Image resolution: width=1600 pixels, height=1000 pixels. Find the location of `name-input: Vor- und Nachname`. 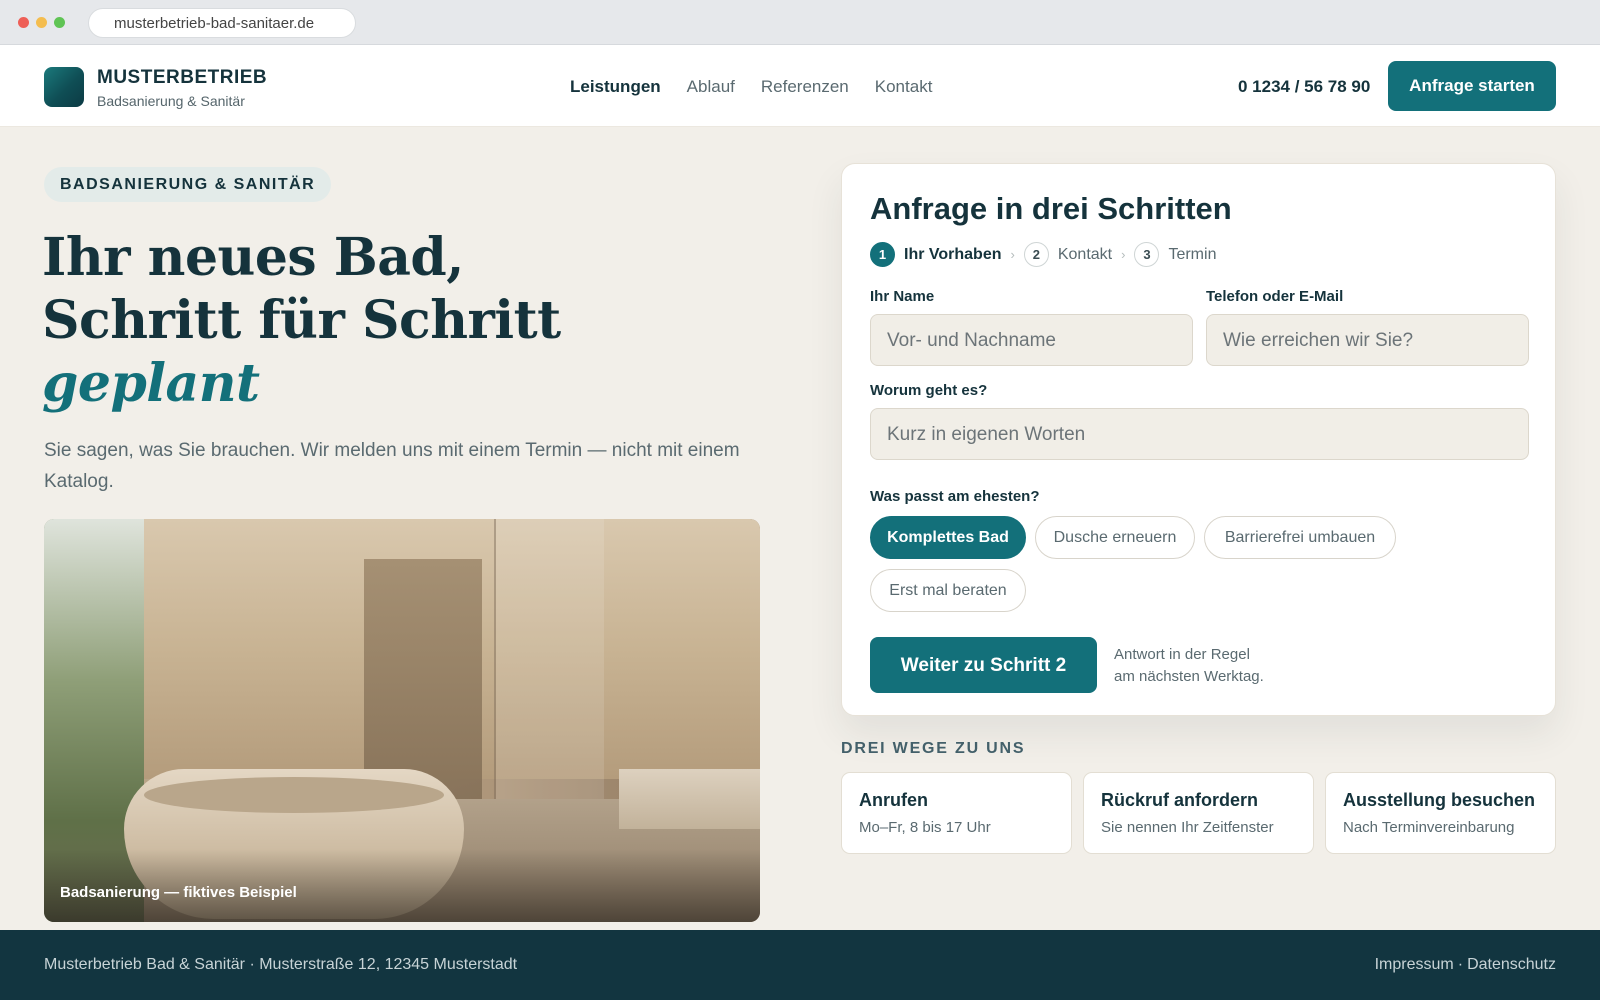

name-input: Vor- und Nachname is located at coordinates (1031, 340).